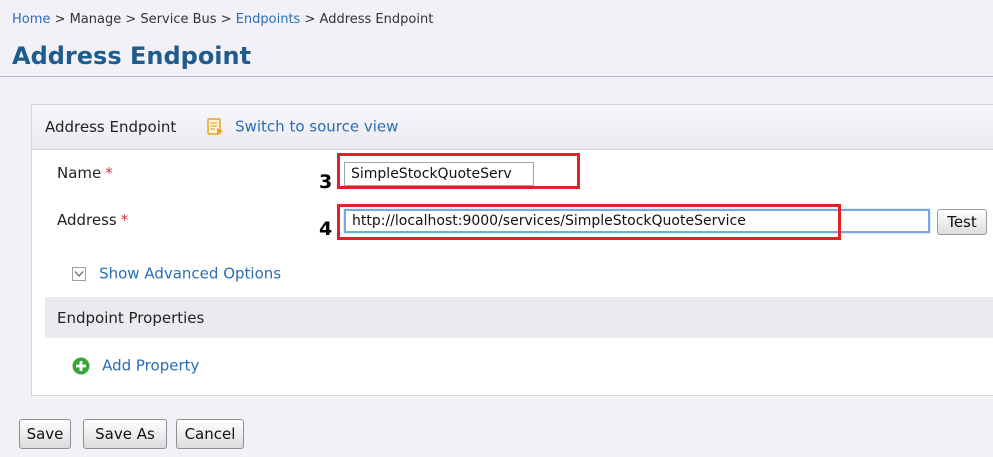 The width and height of the screenshot is (993, 457). I want to click on save-button: Save, so click(45, 434).